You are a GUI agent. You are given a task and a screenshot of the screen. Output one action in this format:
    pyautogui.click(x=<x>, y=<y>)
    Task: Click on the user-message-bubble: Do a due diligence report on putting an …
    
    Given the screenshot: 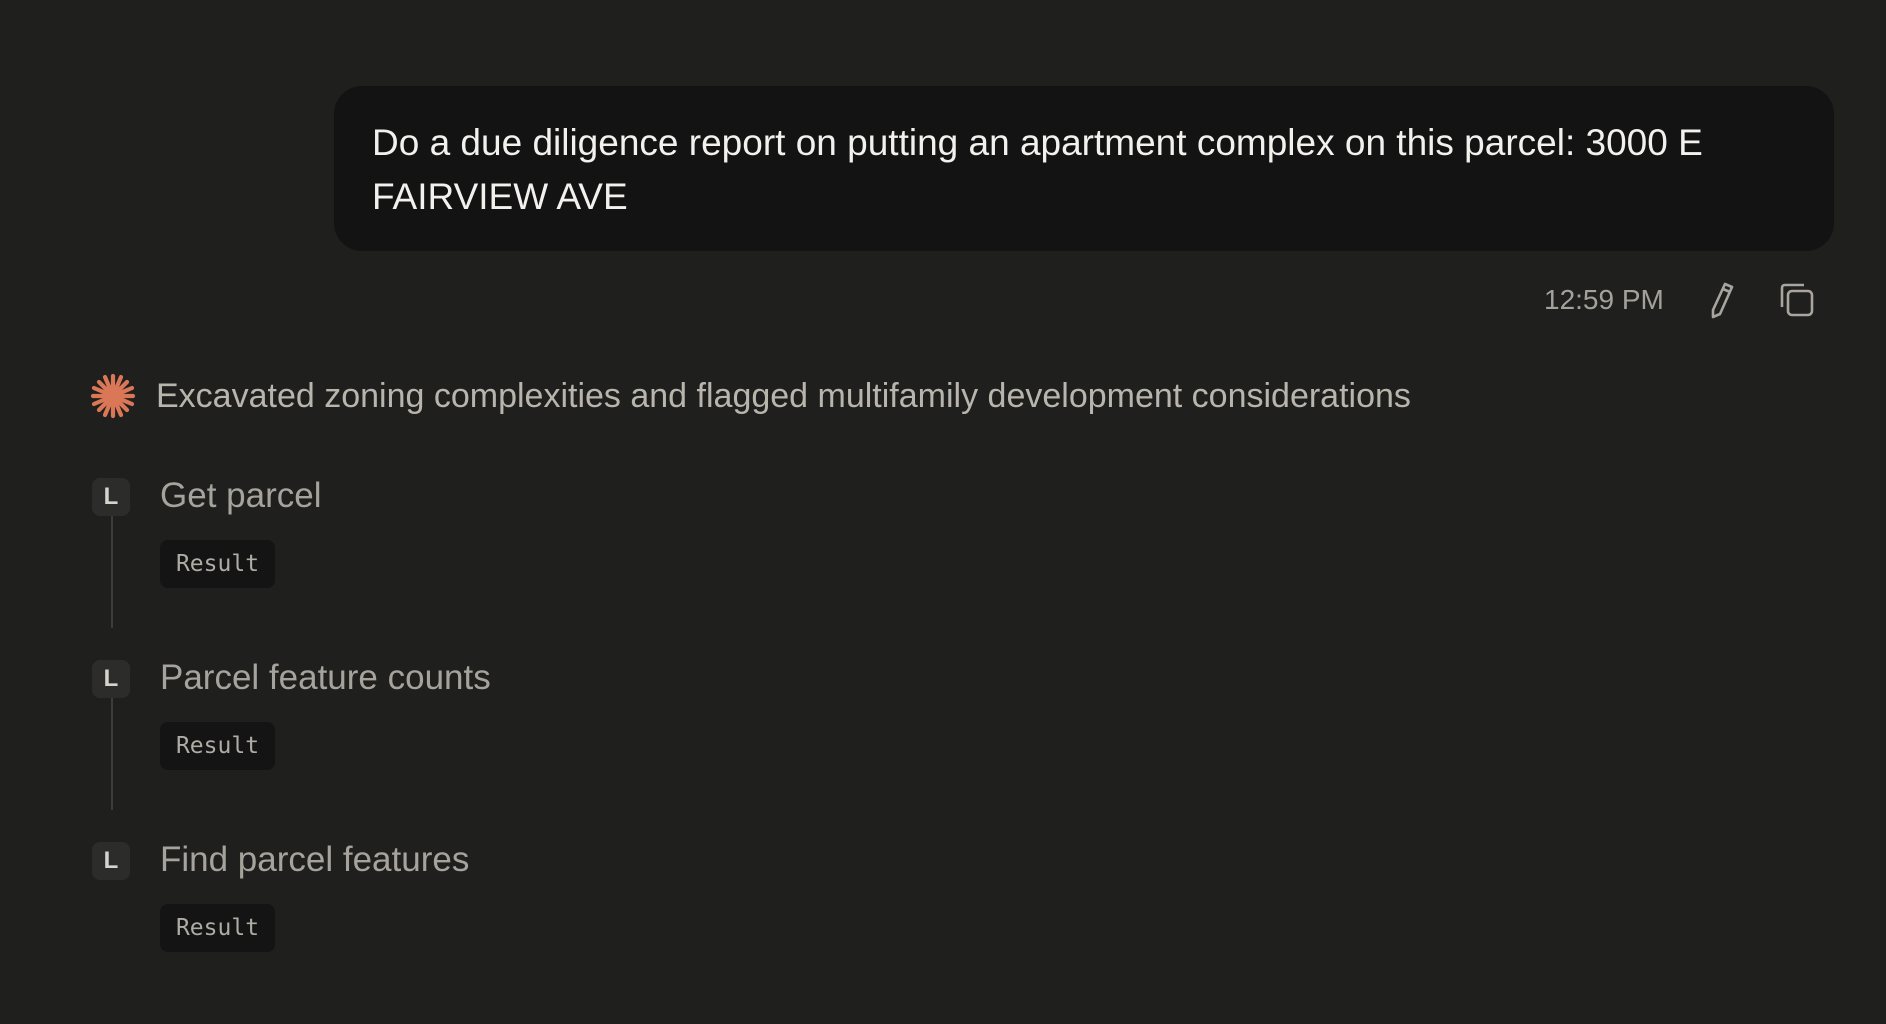 What is the action you would take?
    pyautogui.click(x=1084, y=168)
    